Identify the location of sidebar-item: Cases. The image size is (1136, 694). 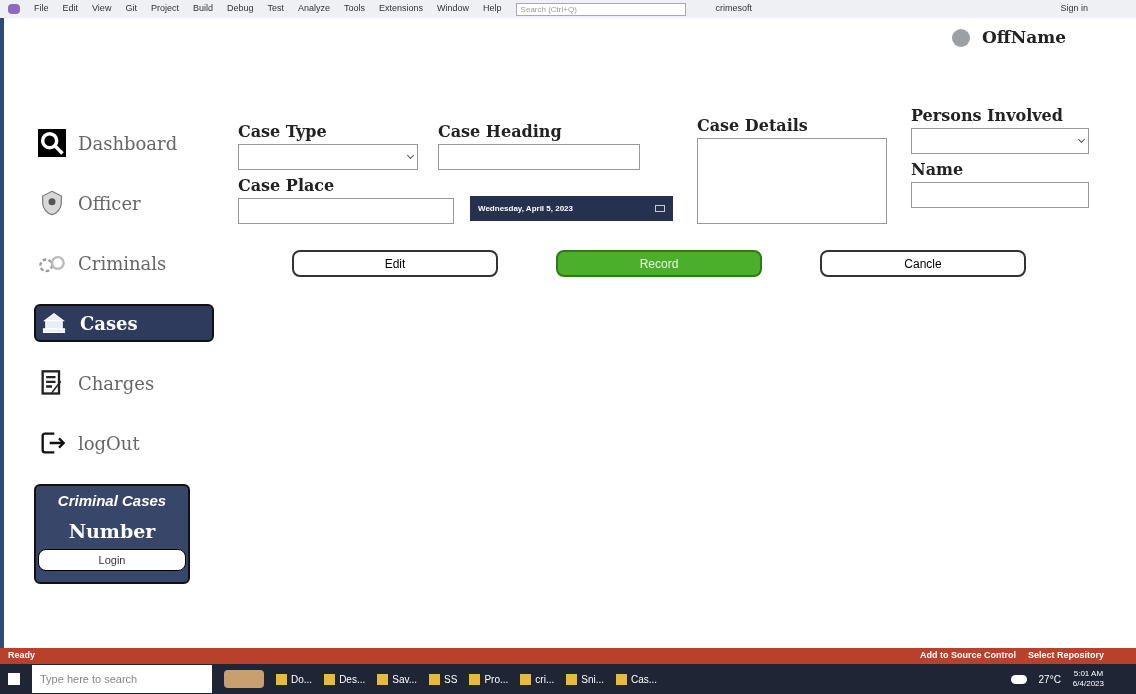
(124, 323).